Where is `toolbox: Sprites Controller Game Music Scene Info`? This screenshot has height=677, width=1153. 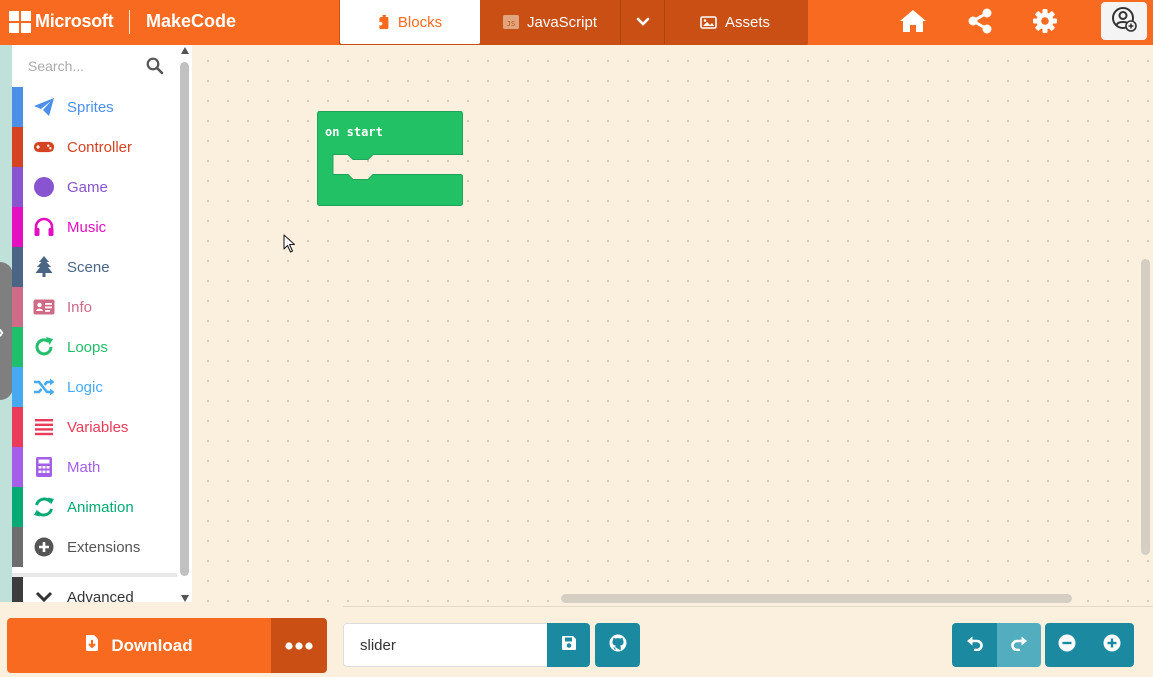 toolbox: Sprites Controller Game Music Scene Info is located at coordinates (94, 323).